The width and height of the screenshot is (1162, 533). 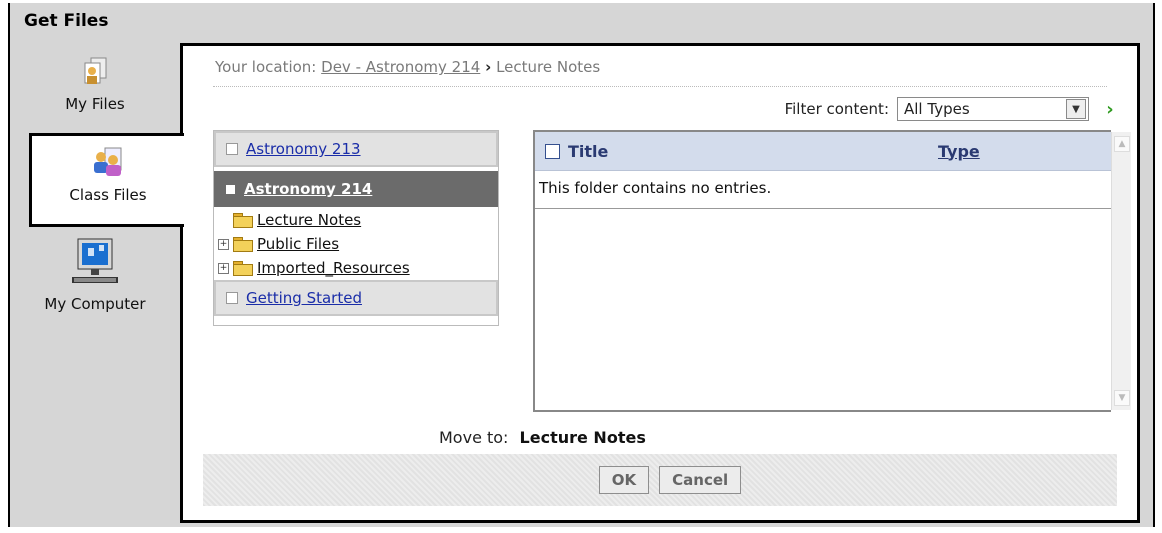 I want to click on tab-my-files: My Files, so click(x=95, y=95).